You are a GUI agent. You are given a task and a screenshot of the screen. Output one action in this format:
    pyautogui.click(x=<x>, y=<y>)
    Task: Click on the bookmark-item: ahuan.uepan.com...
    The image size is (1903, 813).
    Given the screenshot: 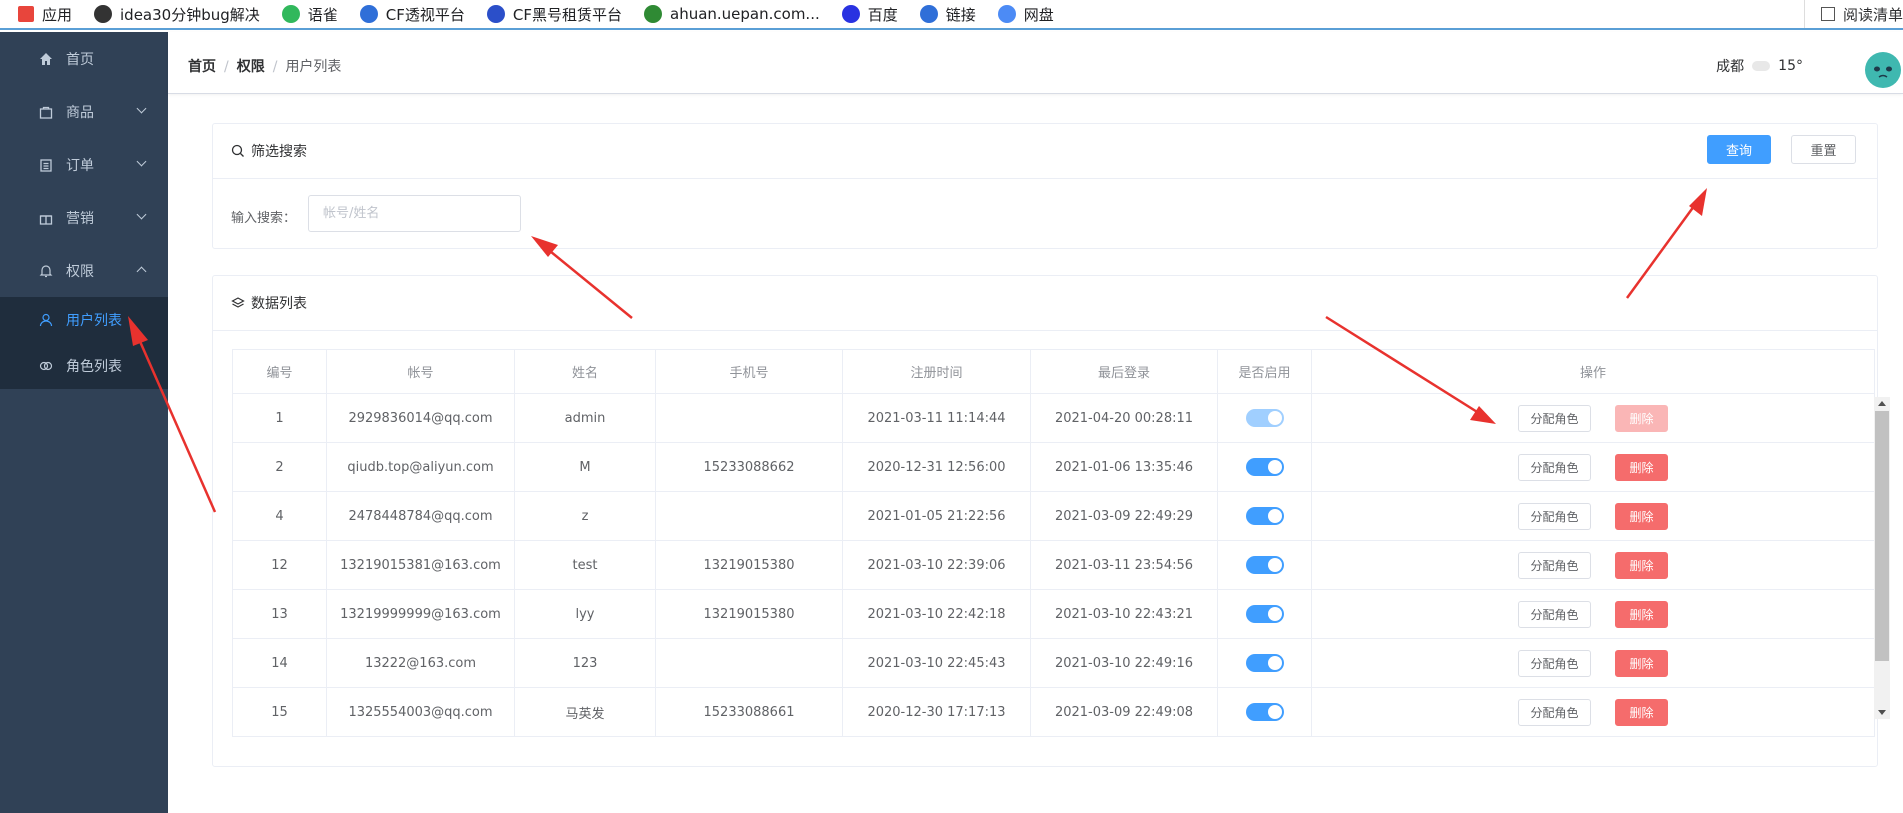 What is the action you would take?
    pyautogui.click(x=732, y=14)
    